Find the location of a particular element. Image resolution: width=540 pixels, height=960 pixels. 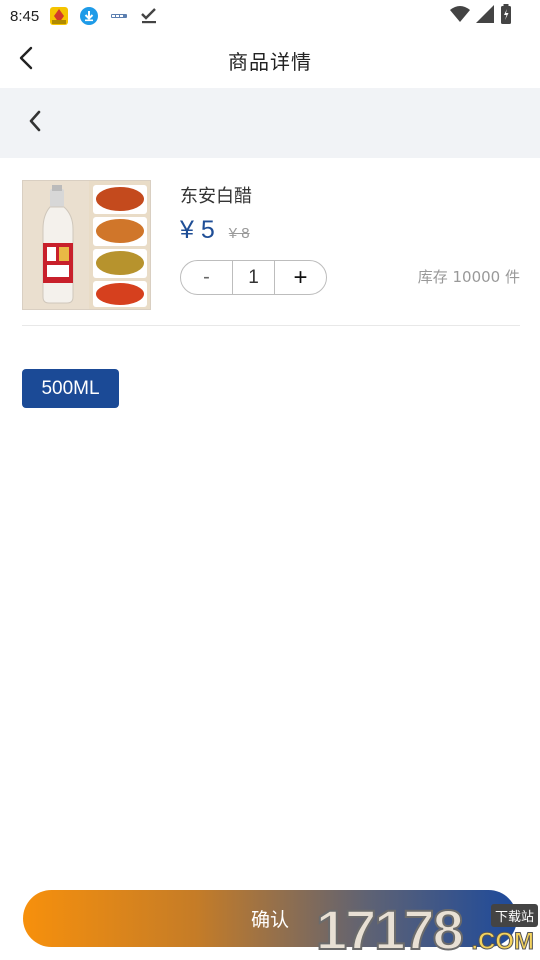

product-image is located at coordinates (86, 245).